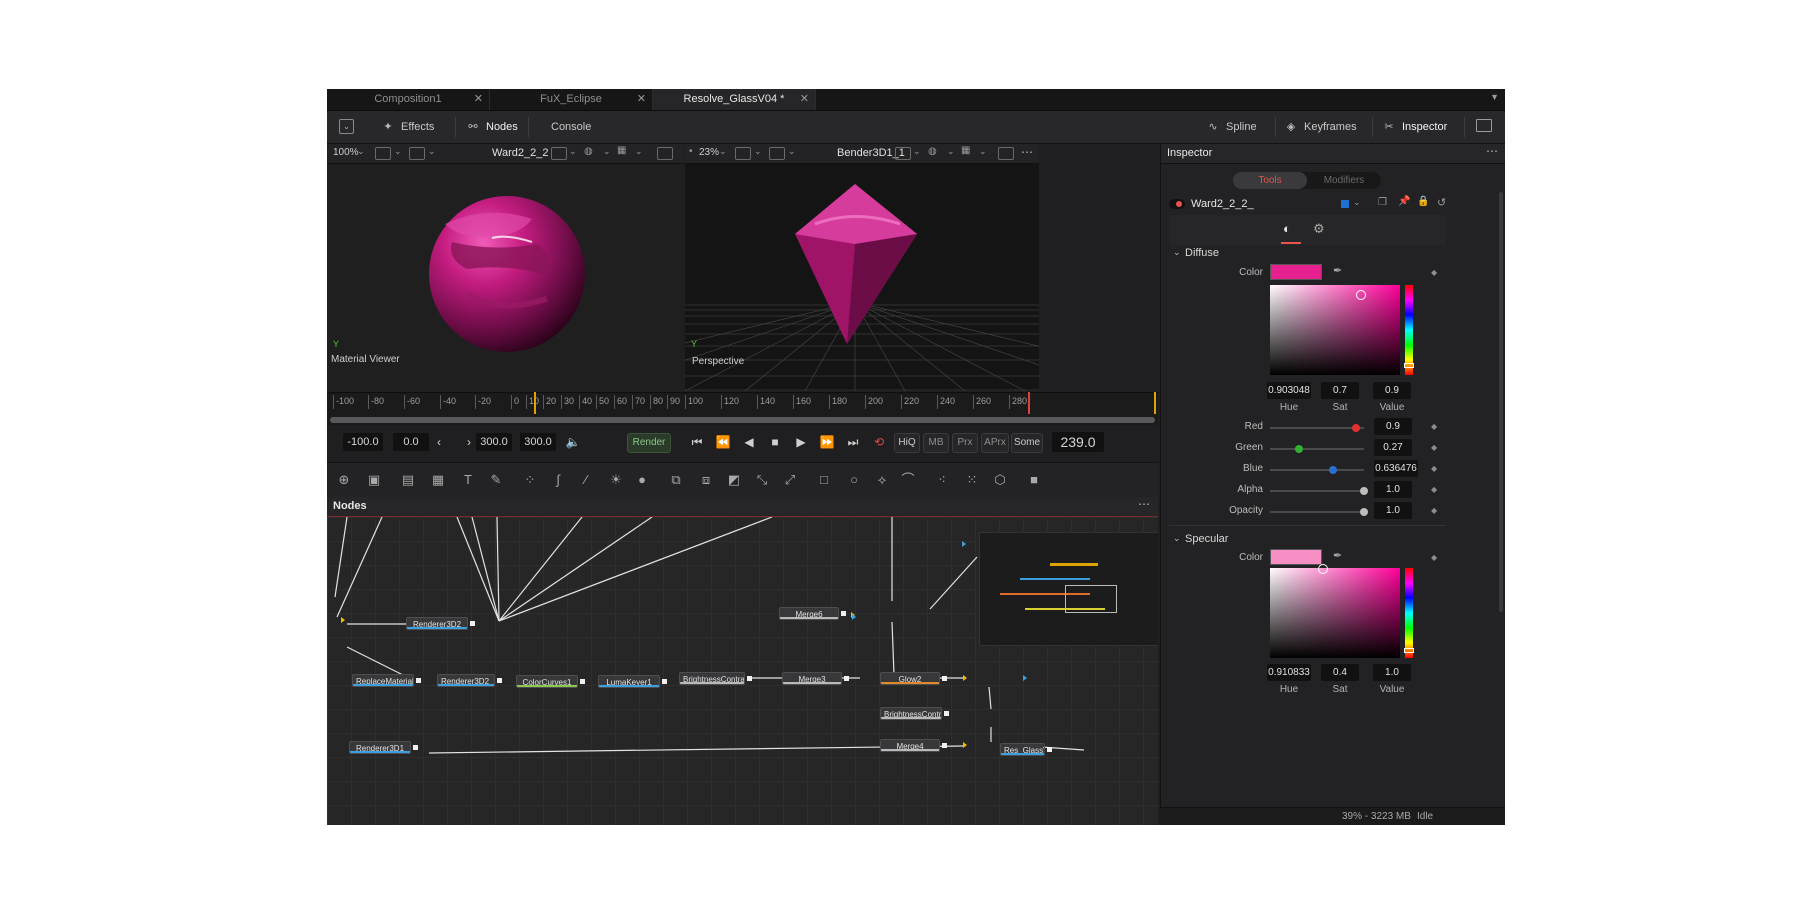 The image size is (1814, 908). I want to click on particle-emitter-icon: ⁖, so click(942, 480).